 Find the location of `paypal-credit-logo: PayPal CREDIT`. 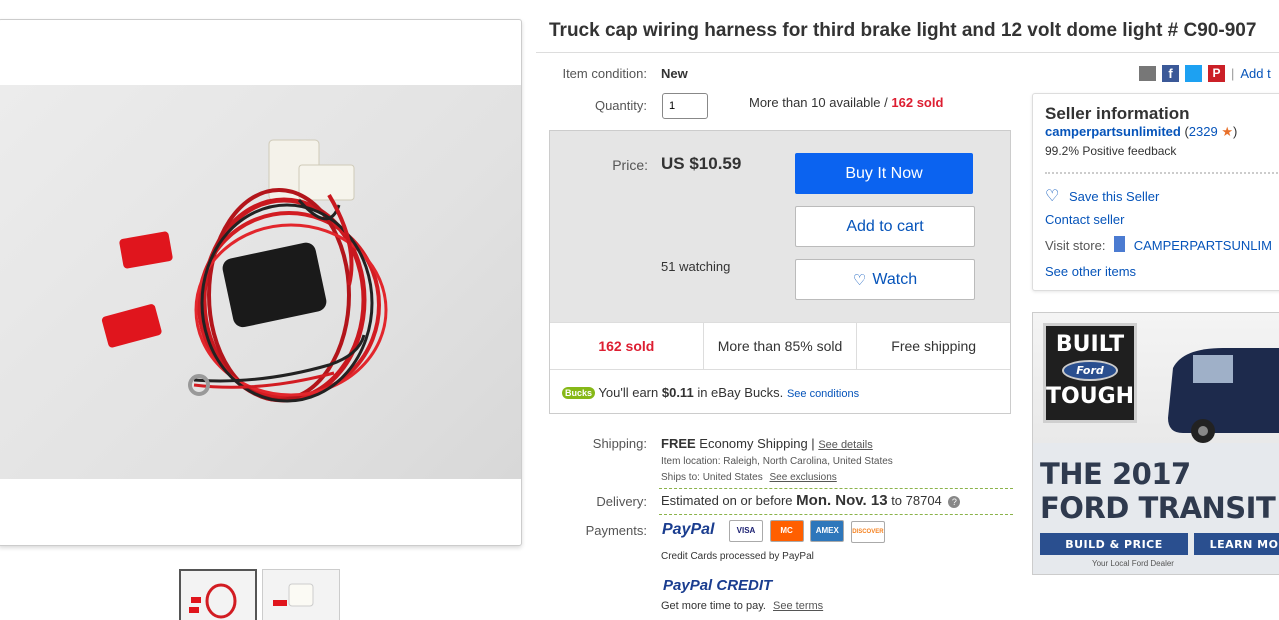

paypal-credit-logo: PayPal CREDIT is located at coordinates (718, 585).